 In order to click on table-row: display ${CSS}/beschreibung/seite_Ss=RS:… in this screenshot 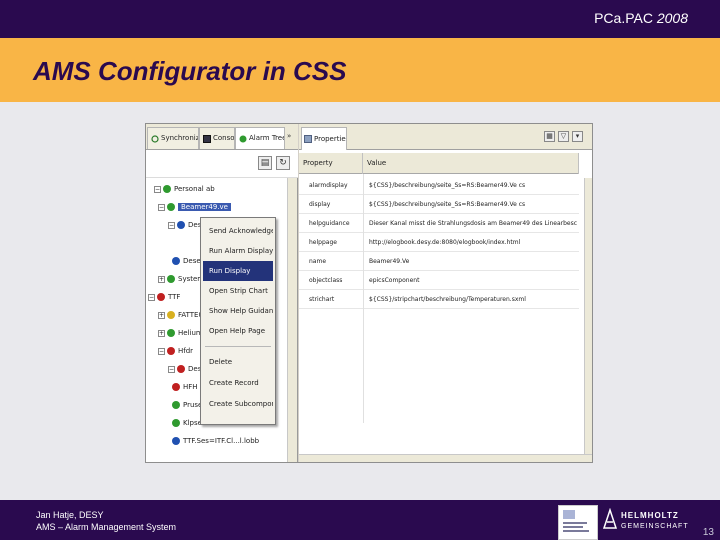, I will do `click(439, 204)`.